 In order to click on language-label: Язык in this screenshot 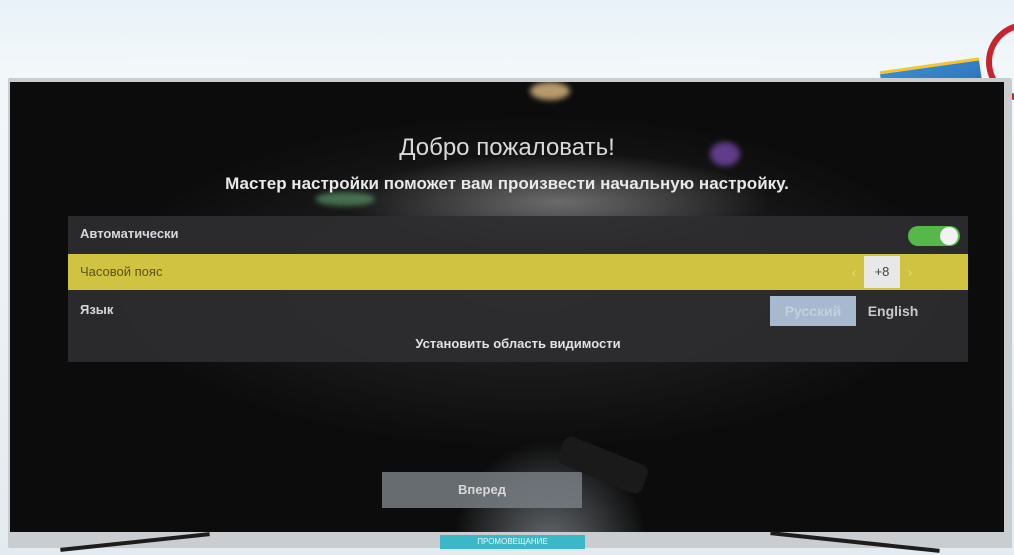, I will do `click(97, 309)`.